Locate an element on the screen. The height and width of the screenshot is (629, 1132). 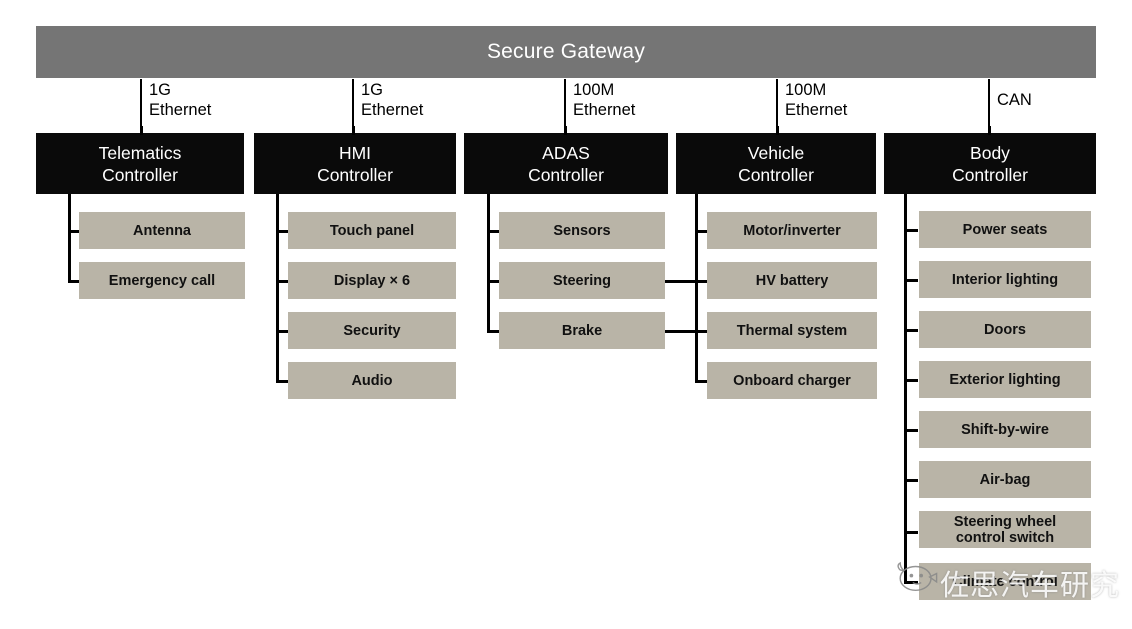
drop-line-vehicle is located at coordinates (777, 130).